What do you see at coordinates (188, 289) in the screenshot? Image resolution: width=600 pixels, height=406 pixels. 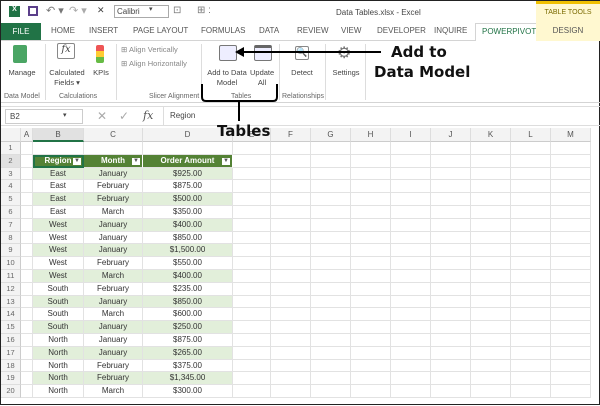 I see `table-cell: $235.00` at bounding box center [188, 289].